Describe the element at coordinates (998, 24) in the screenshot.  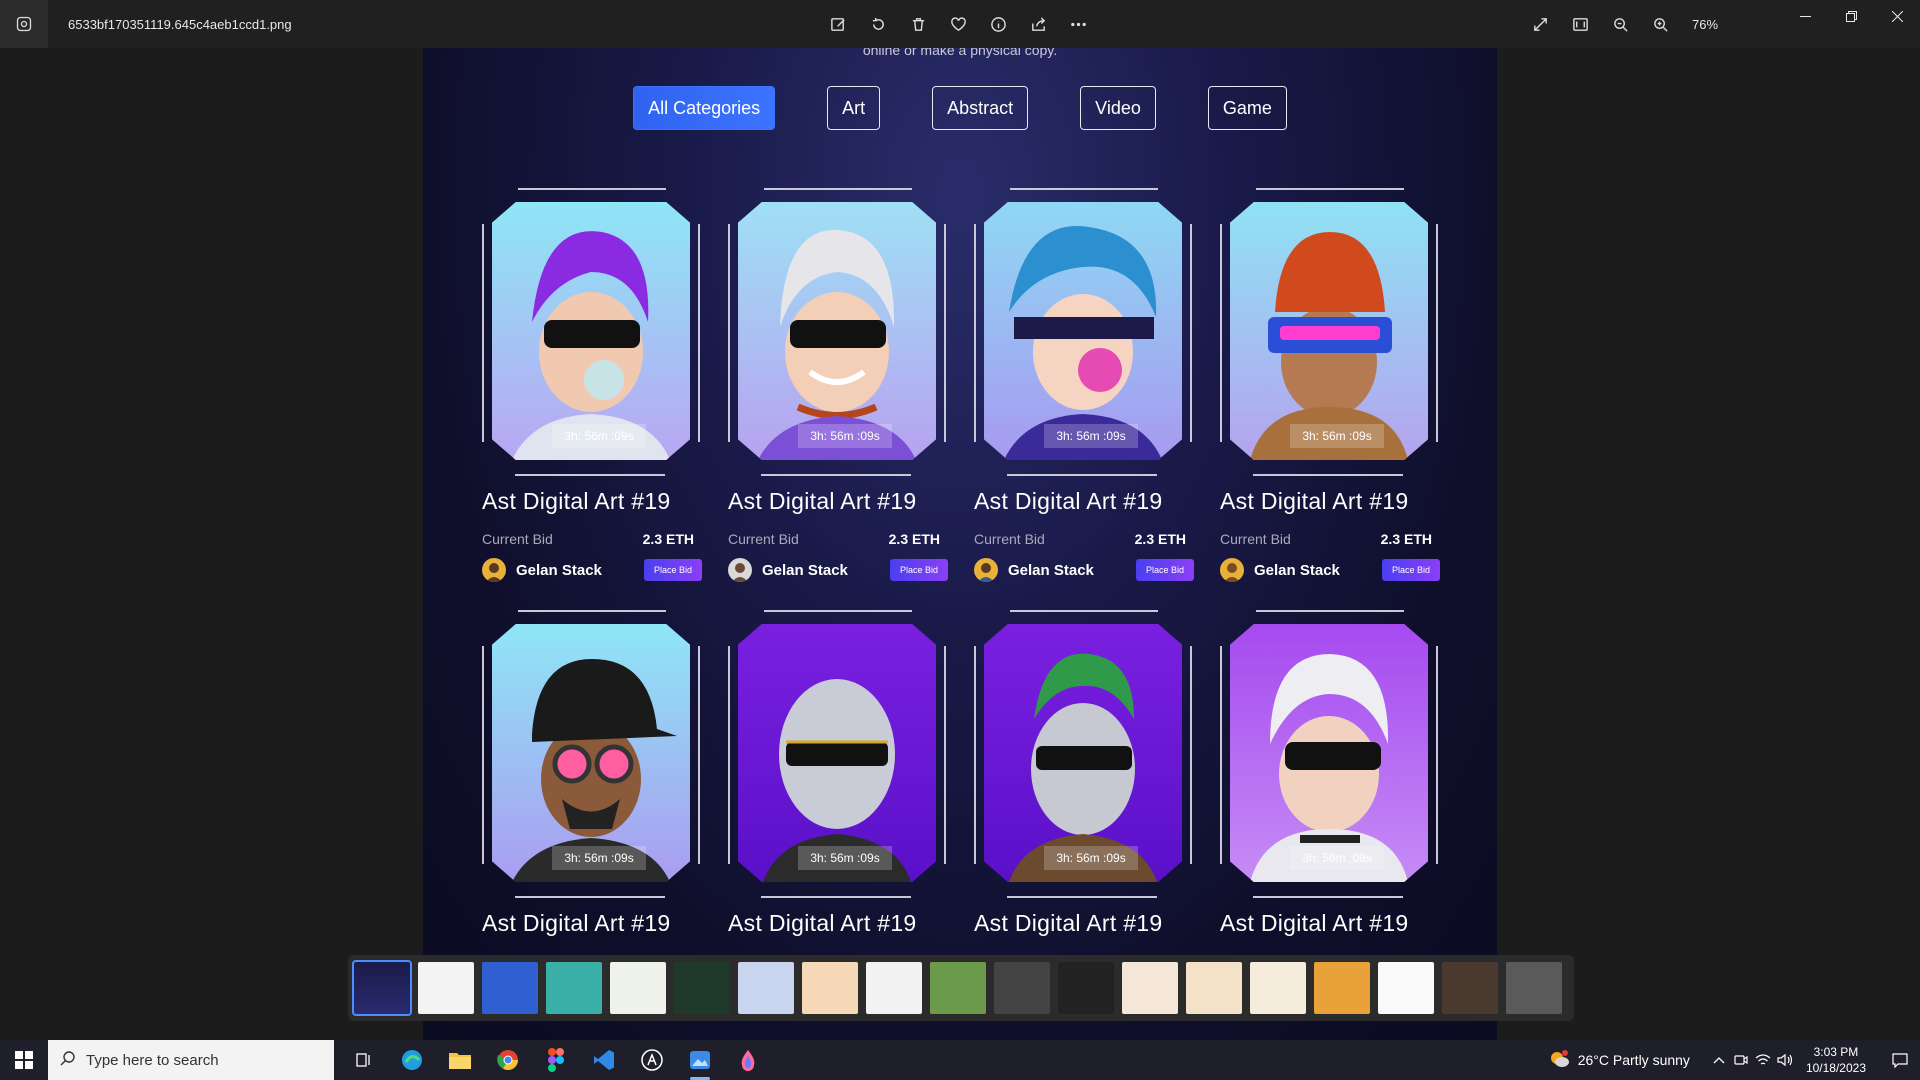
I see `info-icon` at that location.